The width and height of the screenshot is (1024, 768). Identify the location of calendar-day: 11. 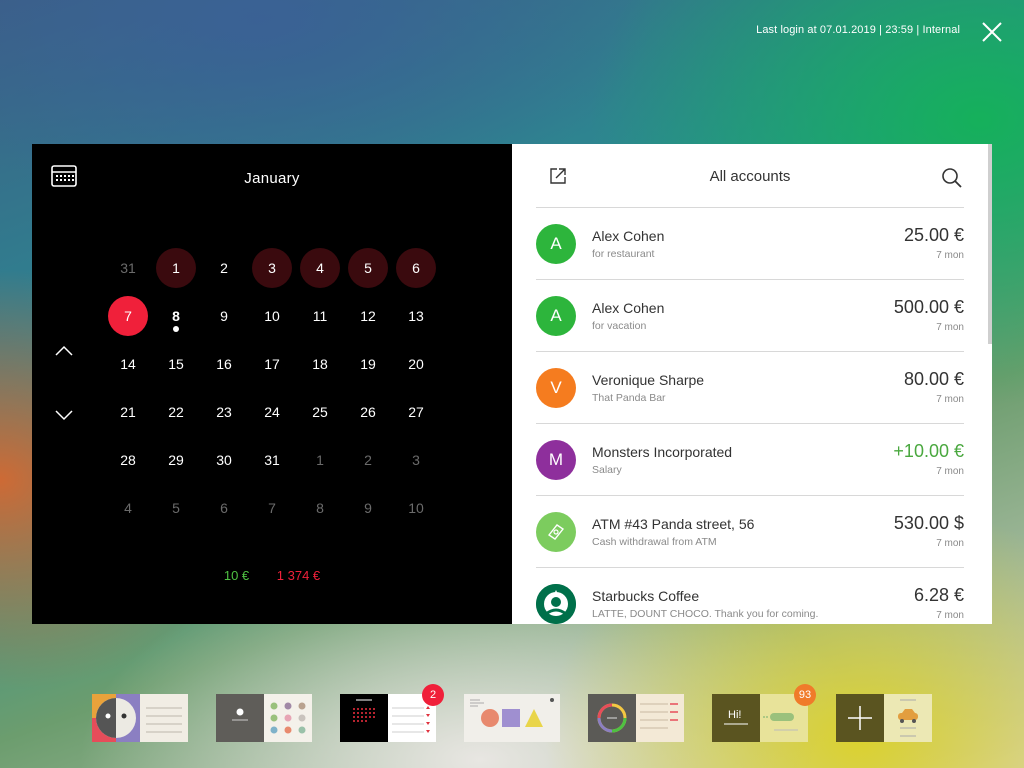
(320, 316).